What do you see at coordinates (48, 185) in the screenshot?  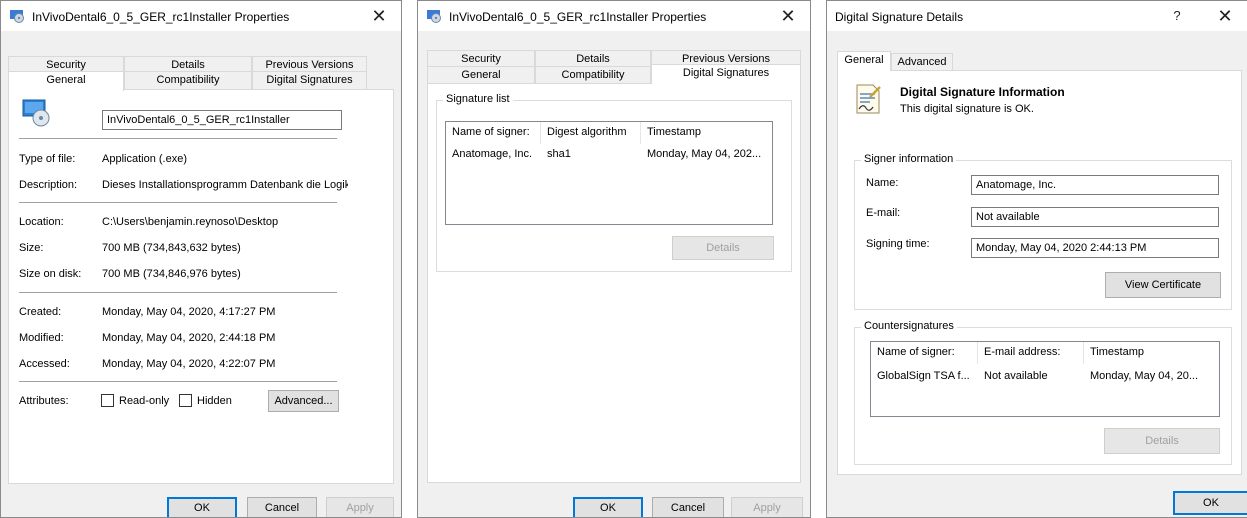 I see `description-label: Description:` at bounding box center [48, 185].